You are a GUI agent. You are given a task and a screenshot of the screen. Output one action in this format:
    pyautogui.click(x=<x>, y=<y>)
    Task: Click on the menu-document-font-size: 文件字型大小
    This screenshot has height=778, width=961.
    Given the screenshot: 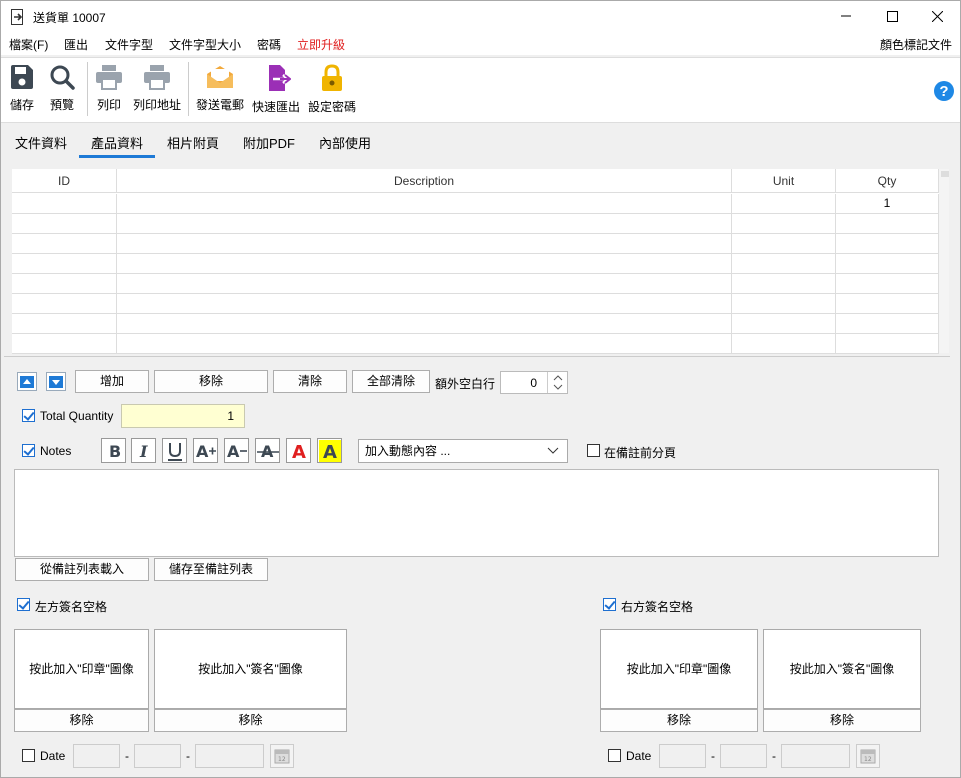 What is the action you would take?
    pyautogui.click(x=205, y=44)
    